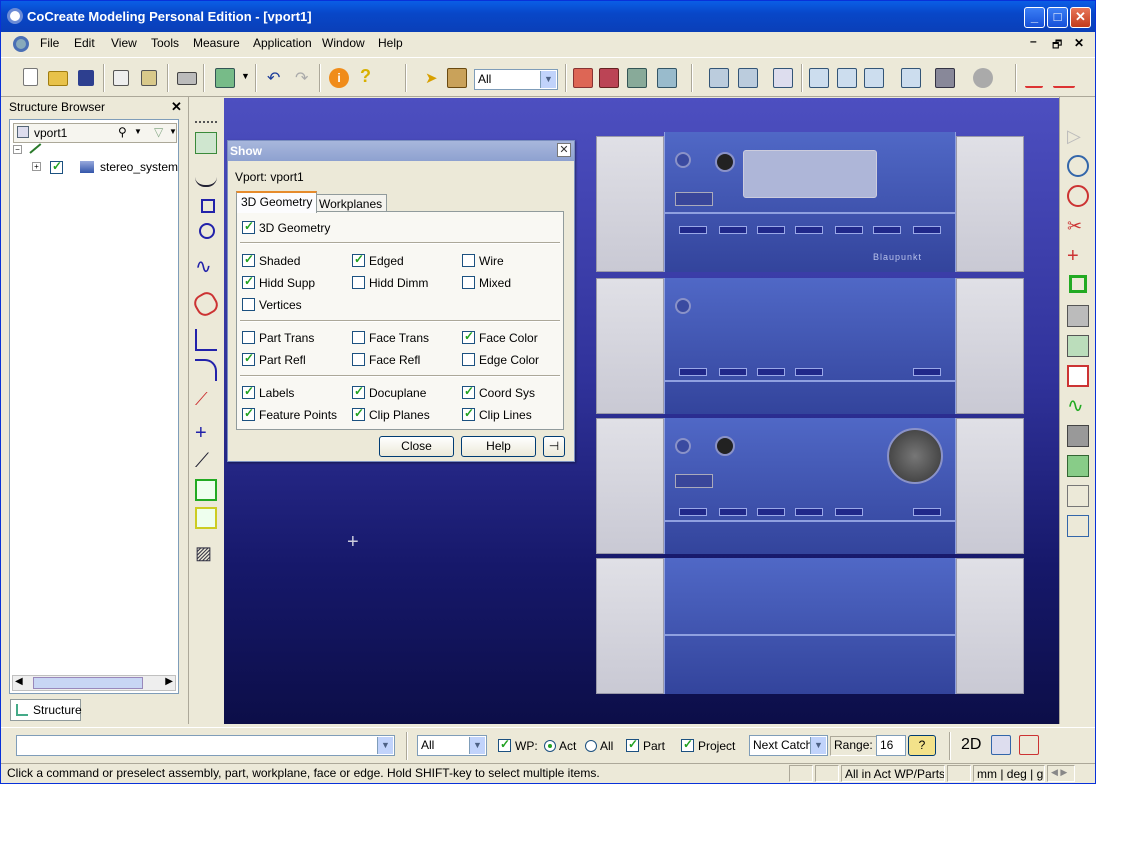 Image resolution: width=1140 pixels, height=862 pixels. Describe the element at coordinates (216, 43) in the screenshot. I see `menu-measure: Measure` at that location.